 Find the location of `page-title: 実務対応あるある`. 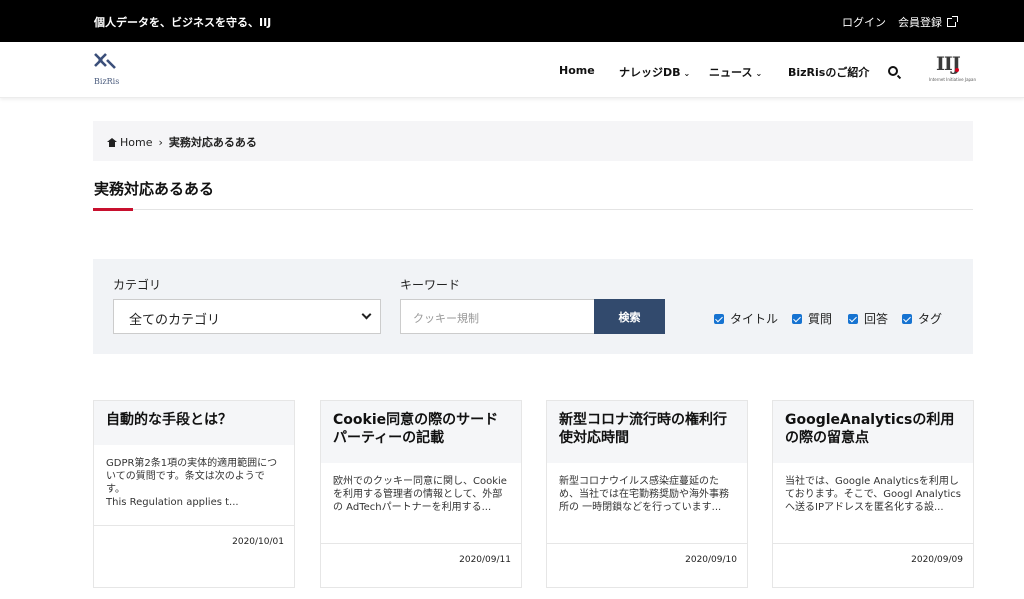

page-title: 実務対応あるある is located at coordinates (154, 189).